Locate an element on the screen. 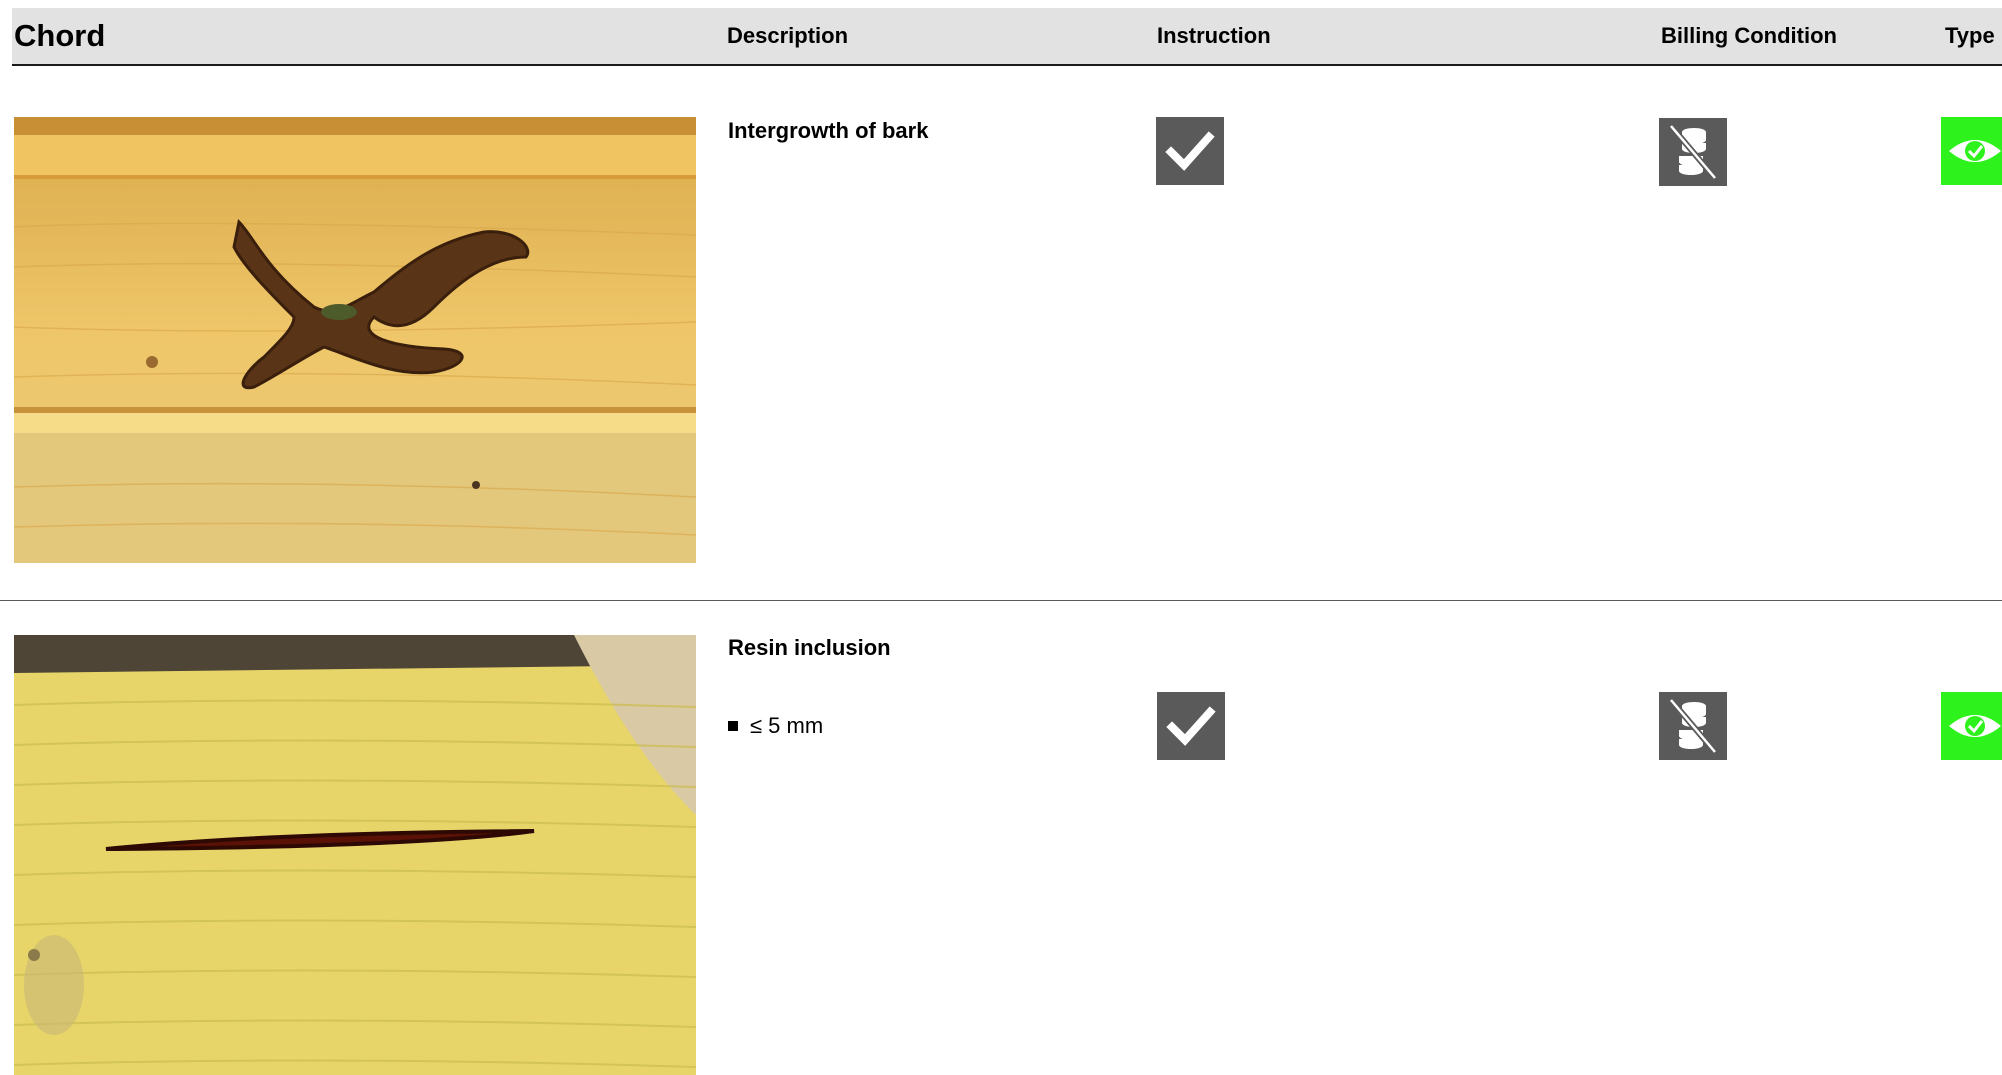 The image size is (2002, 1075). defect-title: Resin inclusion is located at coordinates (809, 647).